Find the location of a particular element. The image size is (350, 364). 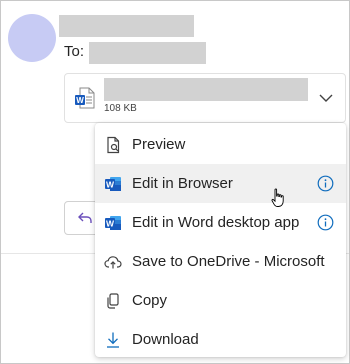

attachment-size: 108 KB is located at coordinates (120, 108).